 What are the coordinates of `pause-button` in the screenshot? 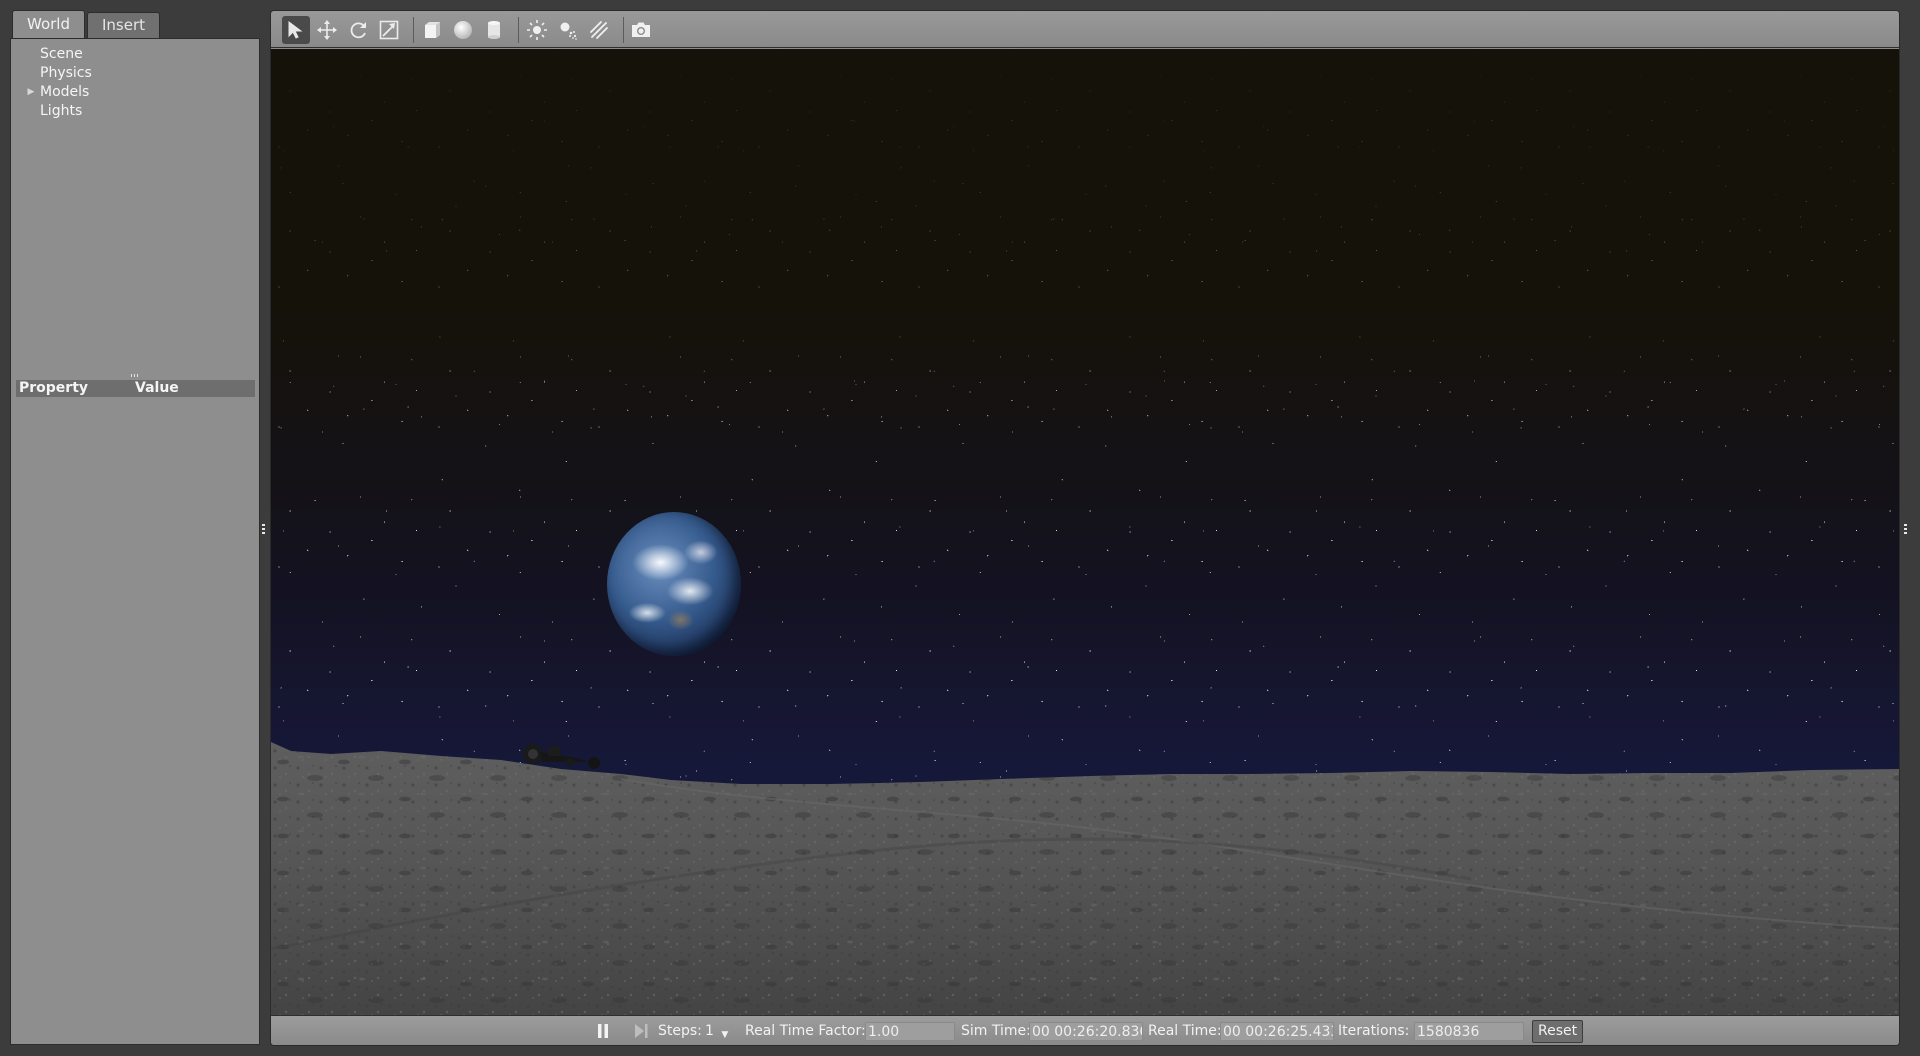 It's located at (603, 1030).